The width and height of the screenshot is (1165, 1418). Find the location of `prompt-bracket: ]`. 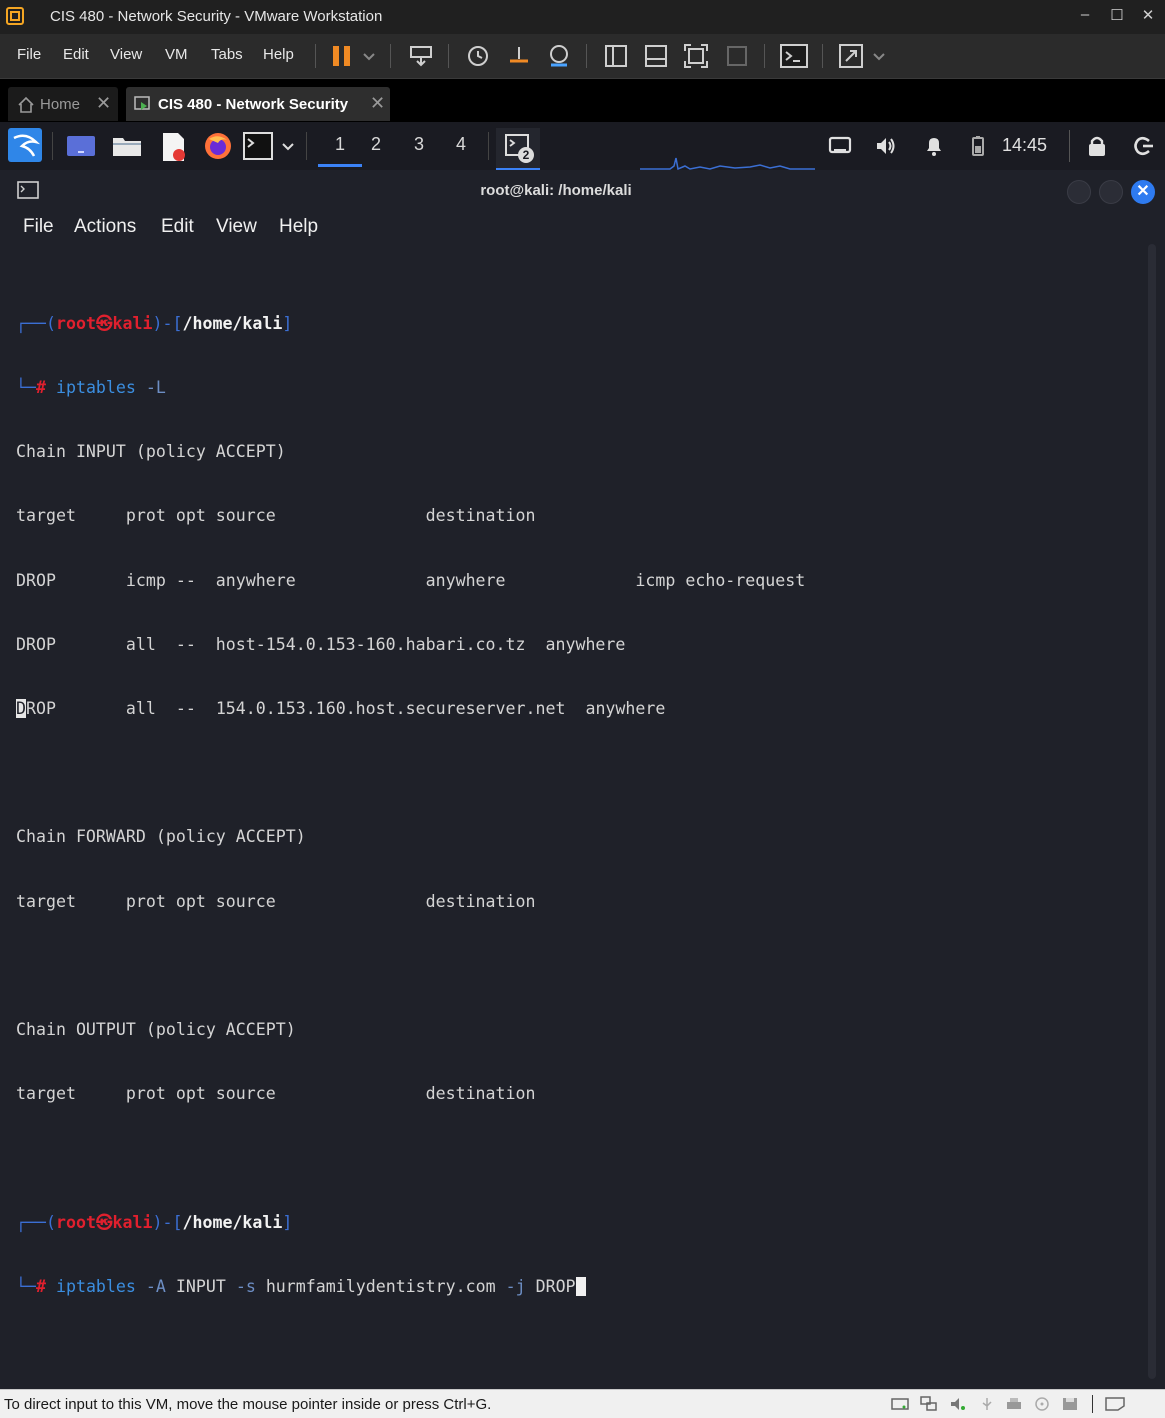

prompt-bracket: ] is located at coordinates (287, 1222).